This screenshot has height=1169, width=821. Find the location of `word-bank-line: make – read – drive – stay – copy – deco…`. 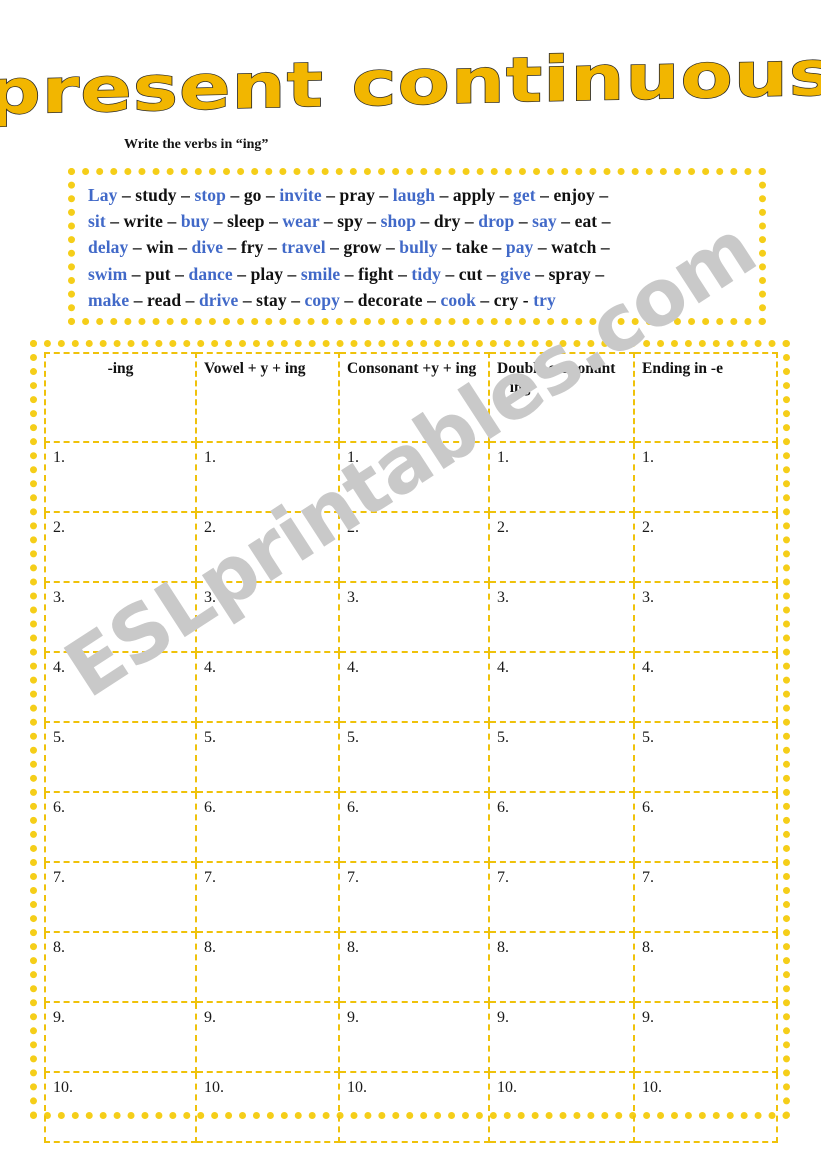

word-bank-line: make – read – drive – stay – copy – deco… is located at coordinates (422, 300).